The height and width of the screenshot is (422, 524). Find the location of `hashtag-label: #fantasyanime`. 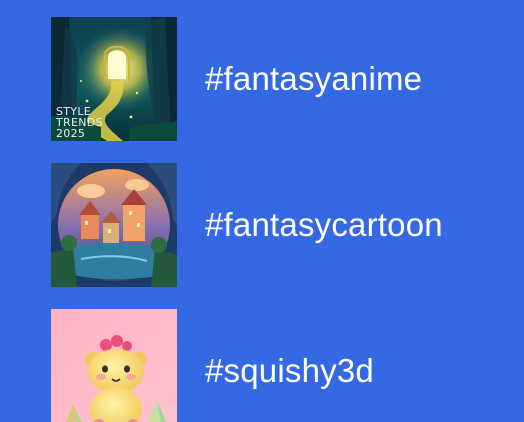

hashtag-label: #fantasyanime is located at coordinates (313, 79).